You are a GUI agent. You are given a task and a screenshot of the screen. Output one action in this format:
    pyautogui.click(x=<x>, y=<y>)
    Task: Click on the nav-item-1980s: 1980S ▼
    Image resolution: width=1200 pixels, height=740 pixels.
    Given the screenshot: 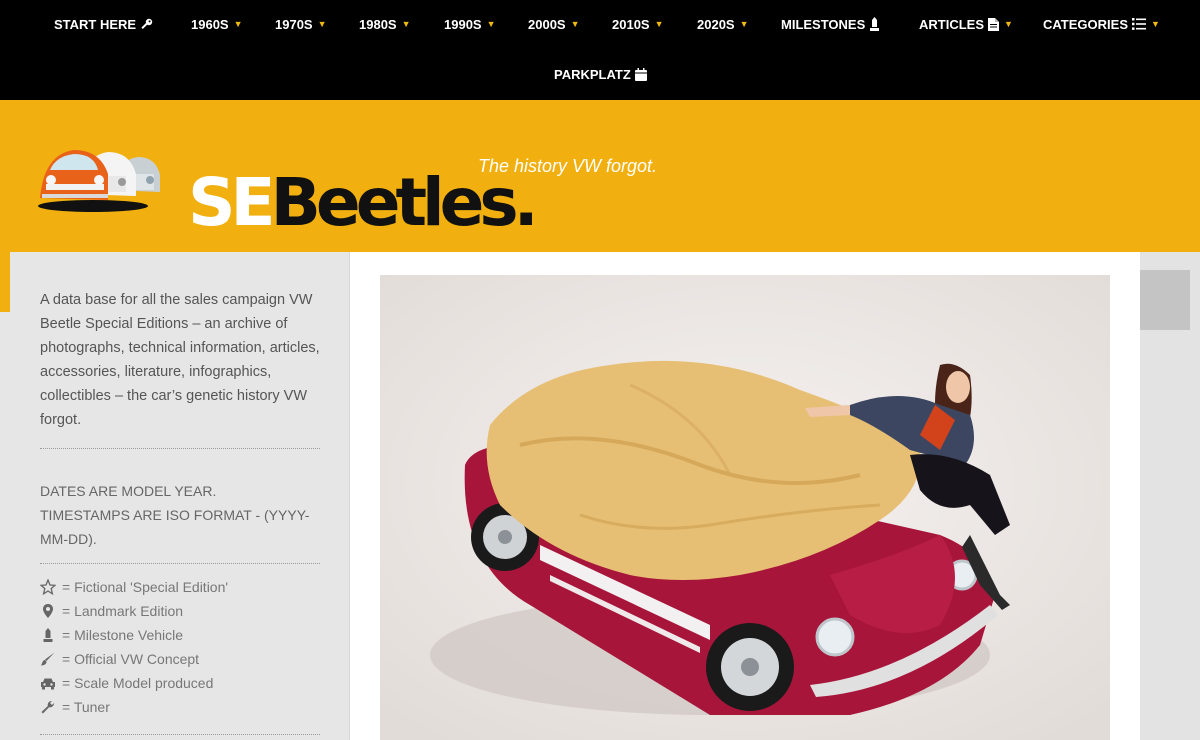 What is the action you would take?
    pyautogui.click(x=385, y=24)
    